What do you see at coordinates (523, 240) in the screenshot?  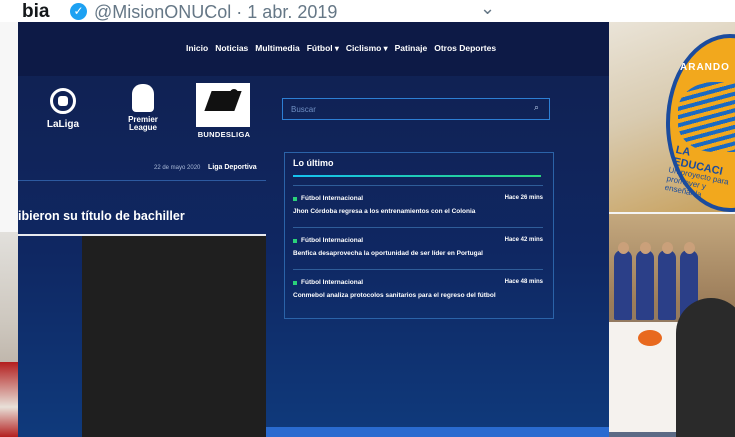 I see `news-time: Hace 42 mins` at bounding box center [523, 240].